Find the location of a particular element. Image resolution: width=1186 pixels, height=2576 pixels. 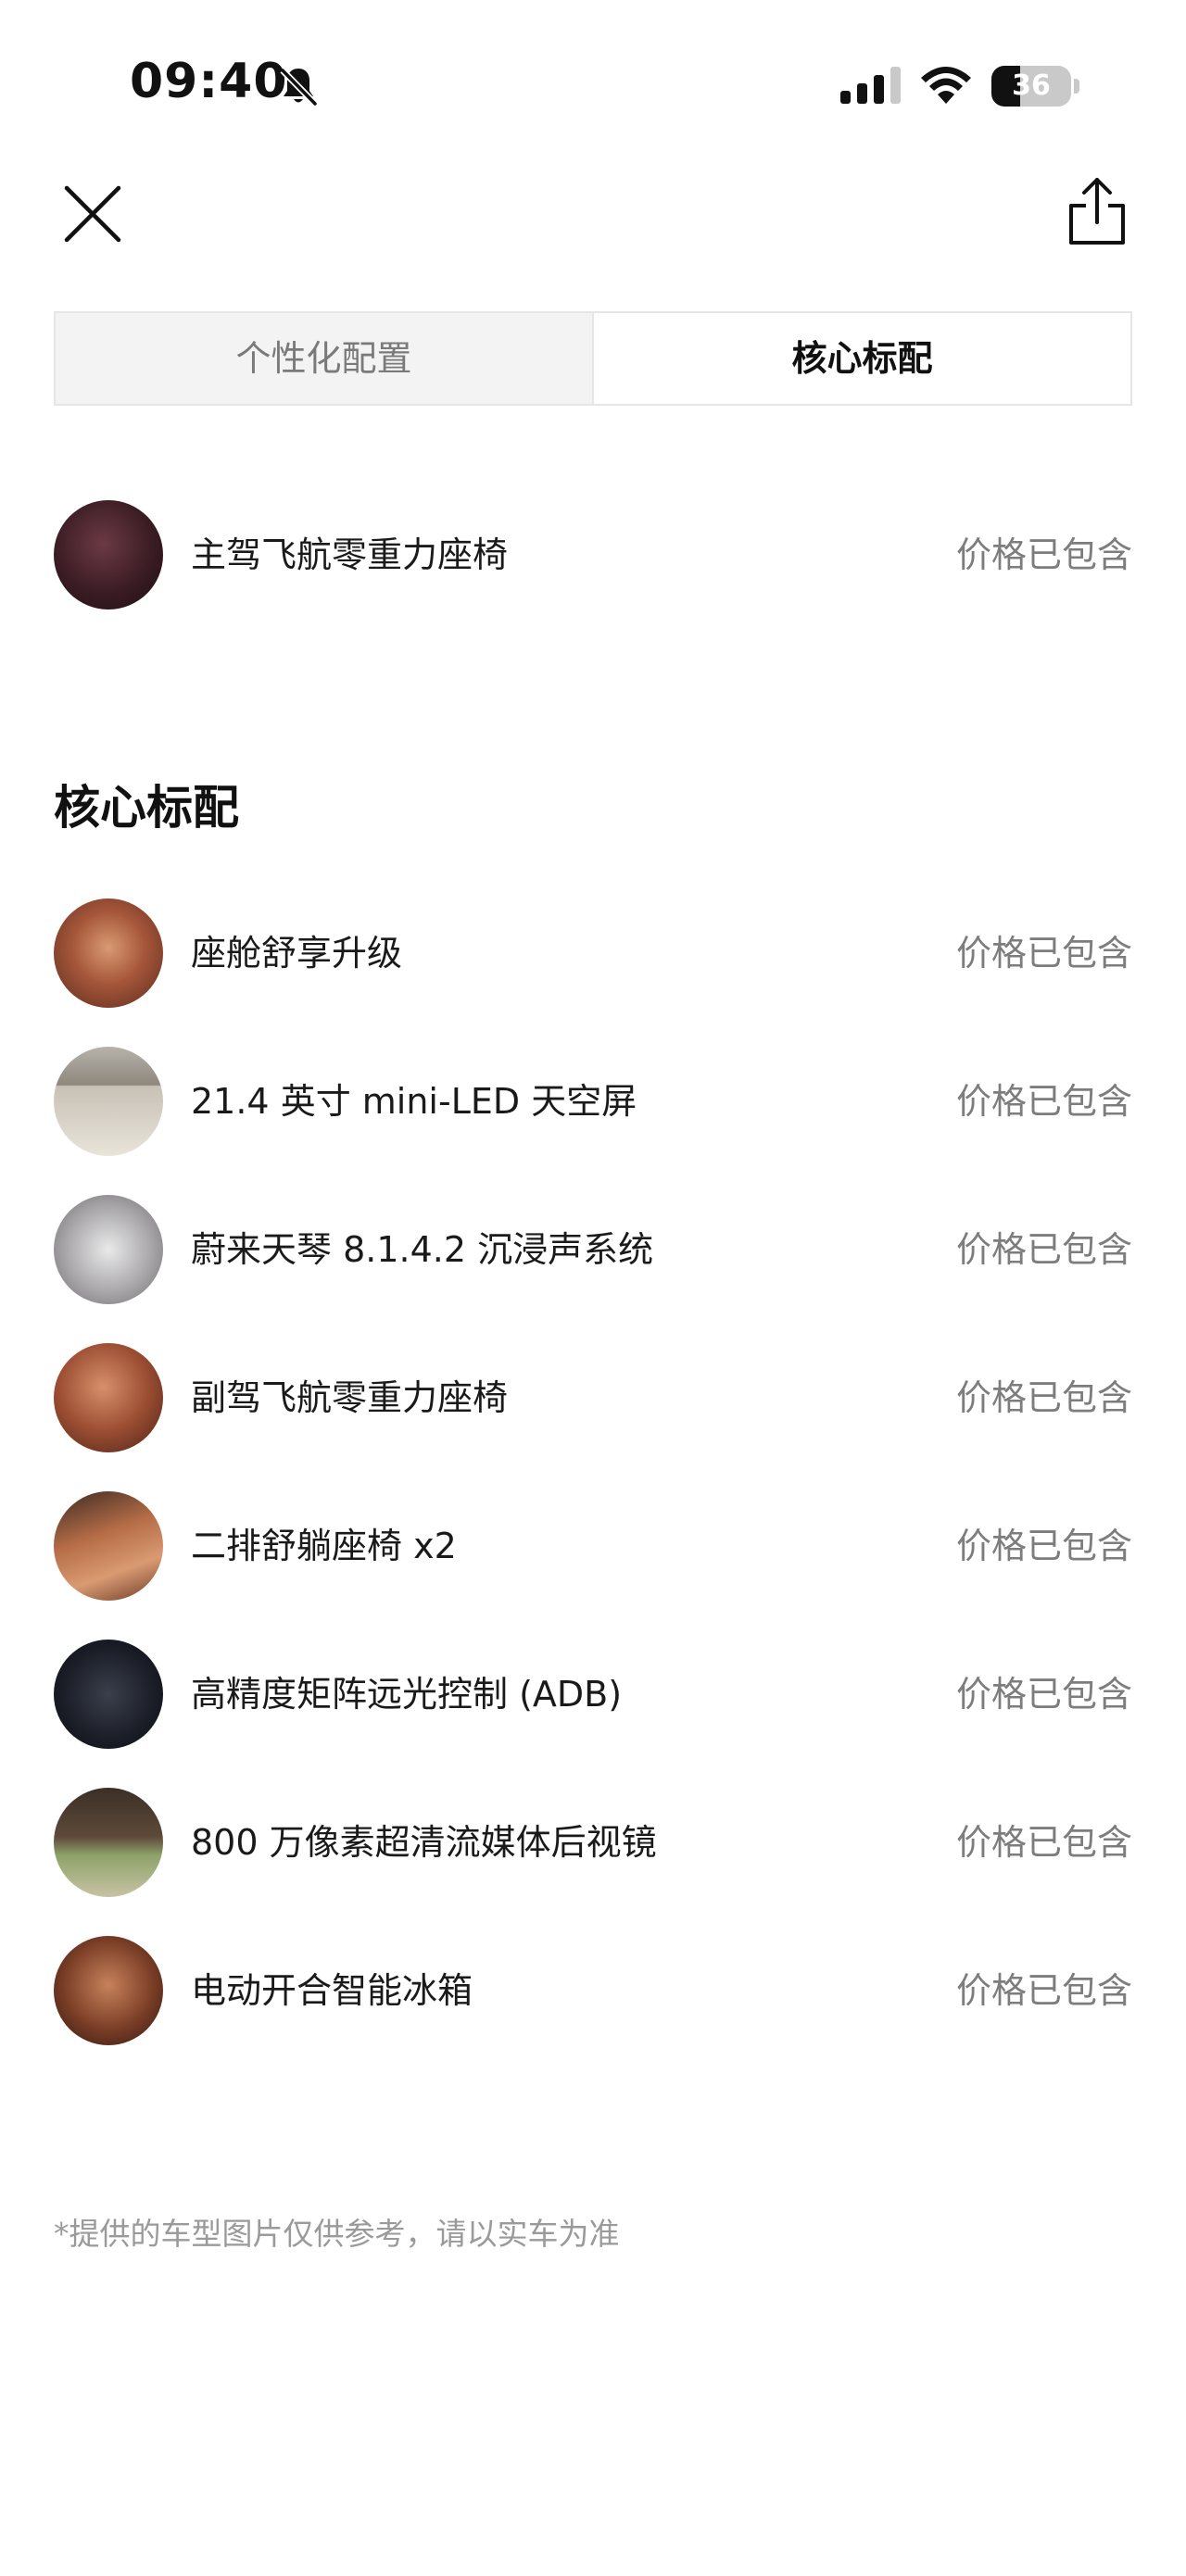

close-icon is located at coordinates (92, 214).